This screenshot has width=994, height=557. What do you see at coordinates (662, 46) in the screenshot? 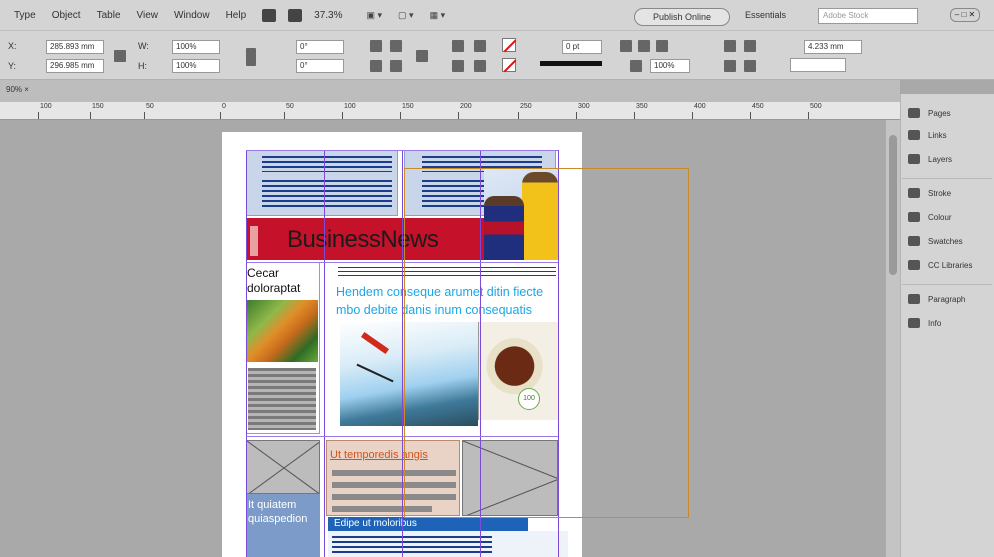
I see `center-content-icon` at bounding box center [662, 46].